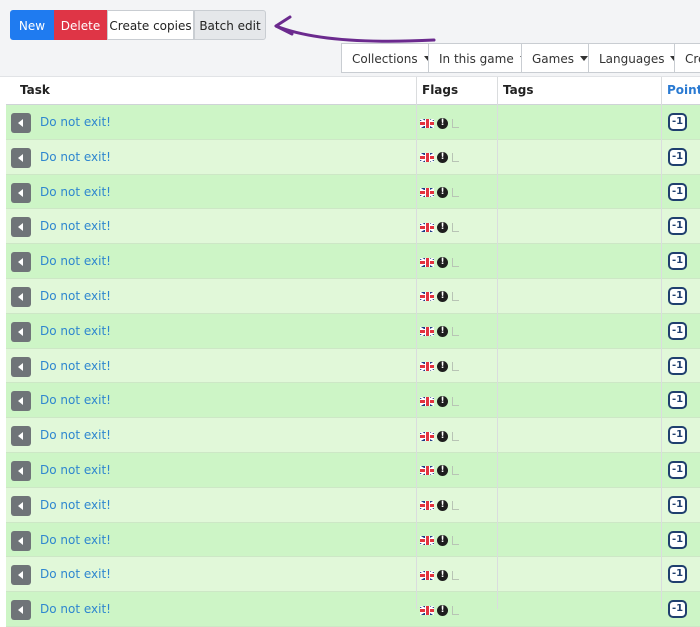 This screenshot has width=700, height=627. Describe the element at coordinates (355, 29) in the screenshot. I see `annotation-arrow` at that location.